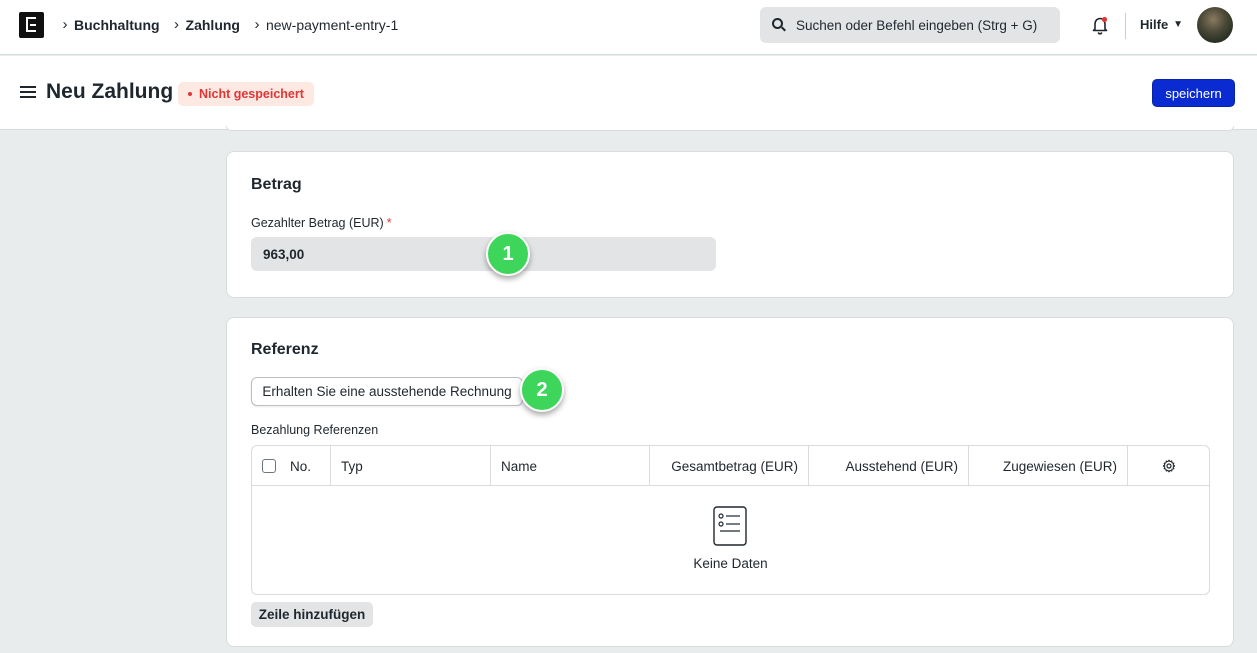 The image size is (1257, 653). Describe the element at coordinates (251, 94) in the screenshot. I see `status-badge-label: Nicht gespeichert` at that location.